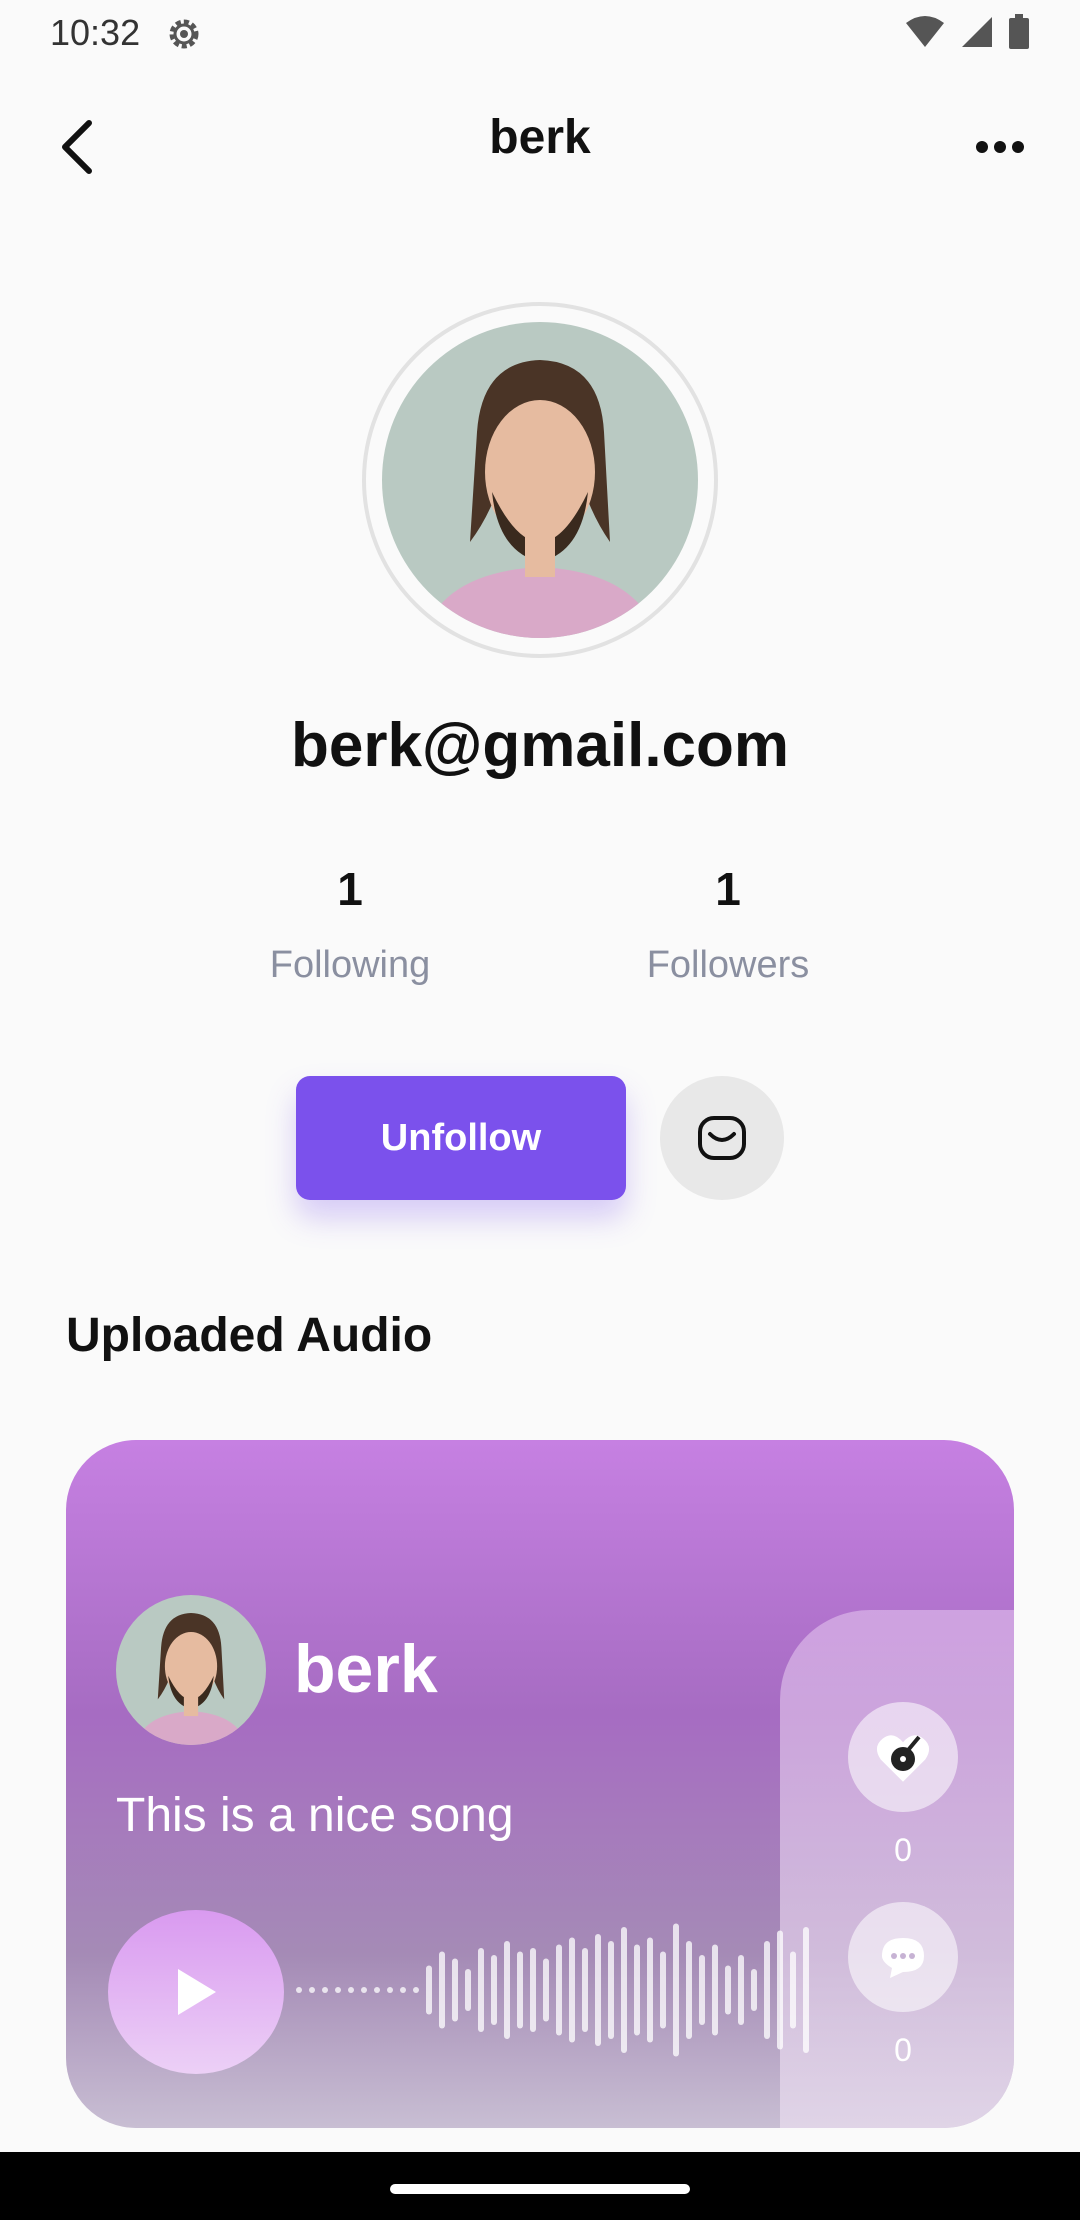 This screenshot has width=1080, height=2220. What do you see at coordinates (540, 745) in the screenshot?
I see `profile-email: berk@gmail.com` at bounding box center [540, 745].